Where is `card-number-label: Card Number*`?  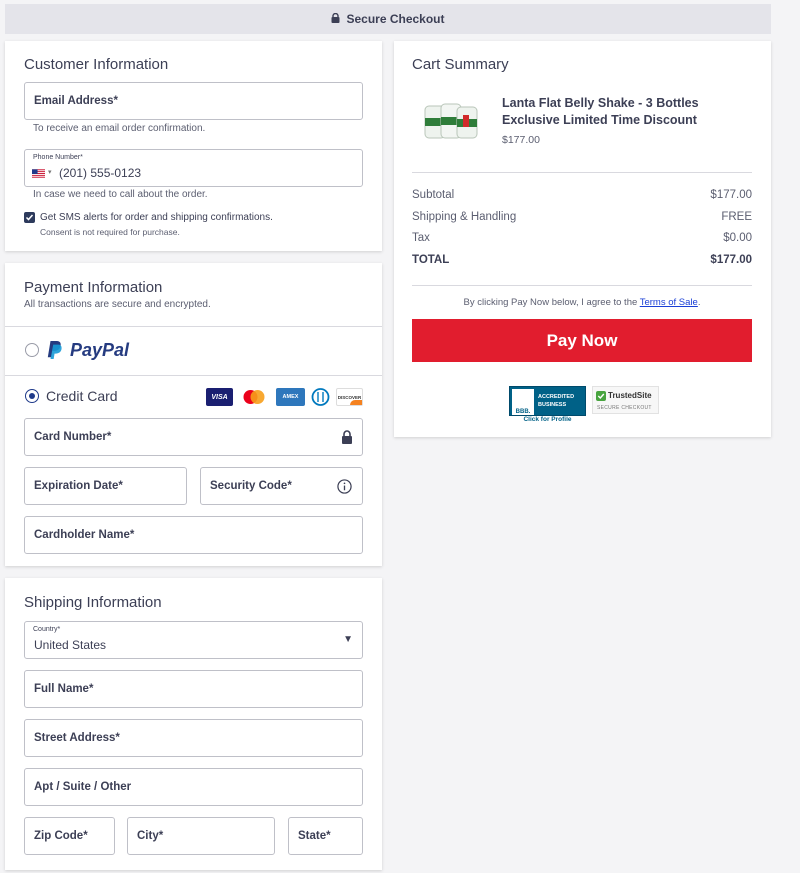
card-number-label: Card Number* is located at coordinates (73, 437).